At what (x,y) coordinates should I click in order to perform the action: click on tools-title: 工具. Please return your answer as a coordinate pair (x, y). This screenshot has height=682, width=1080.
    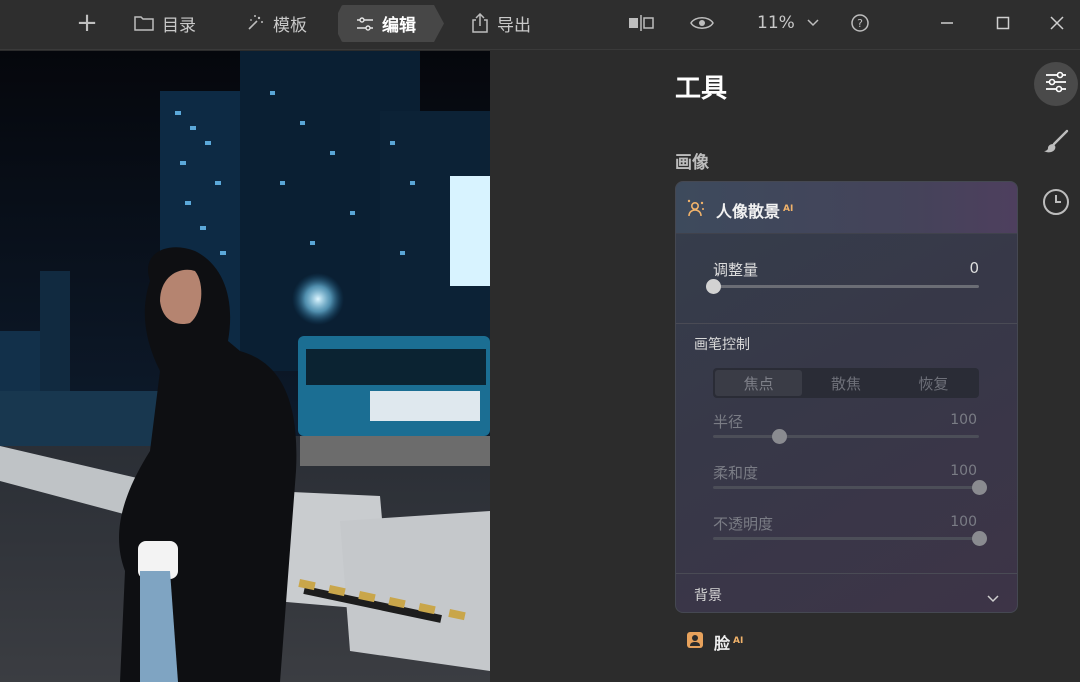
    Looking at the image, I should click on (701, 89).